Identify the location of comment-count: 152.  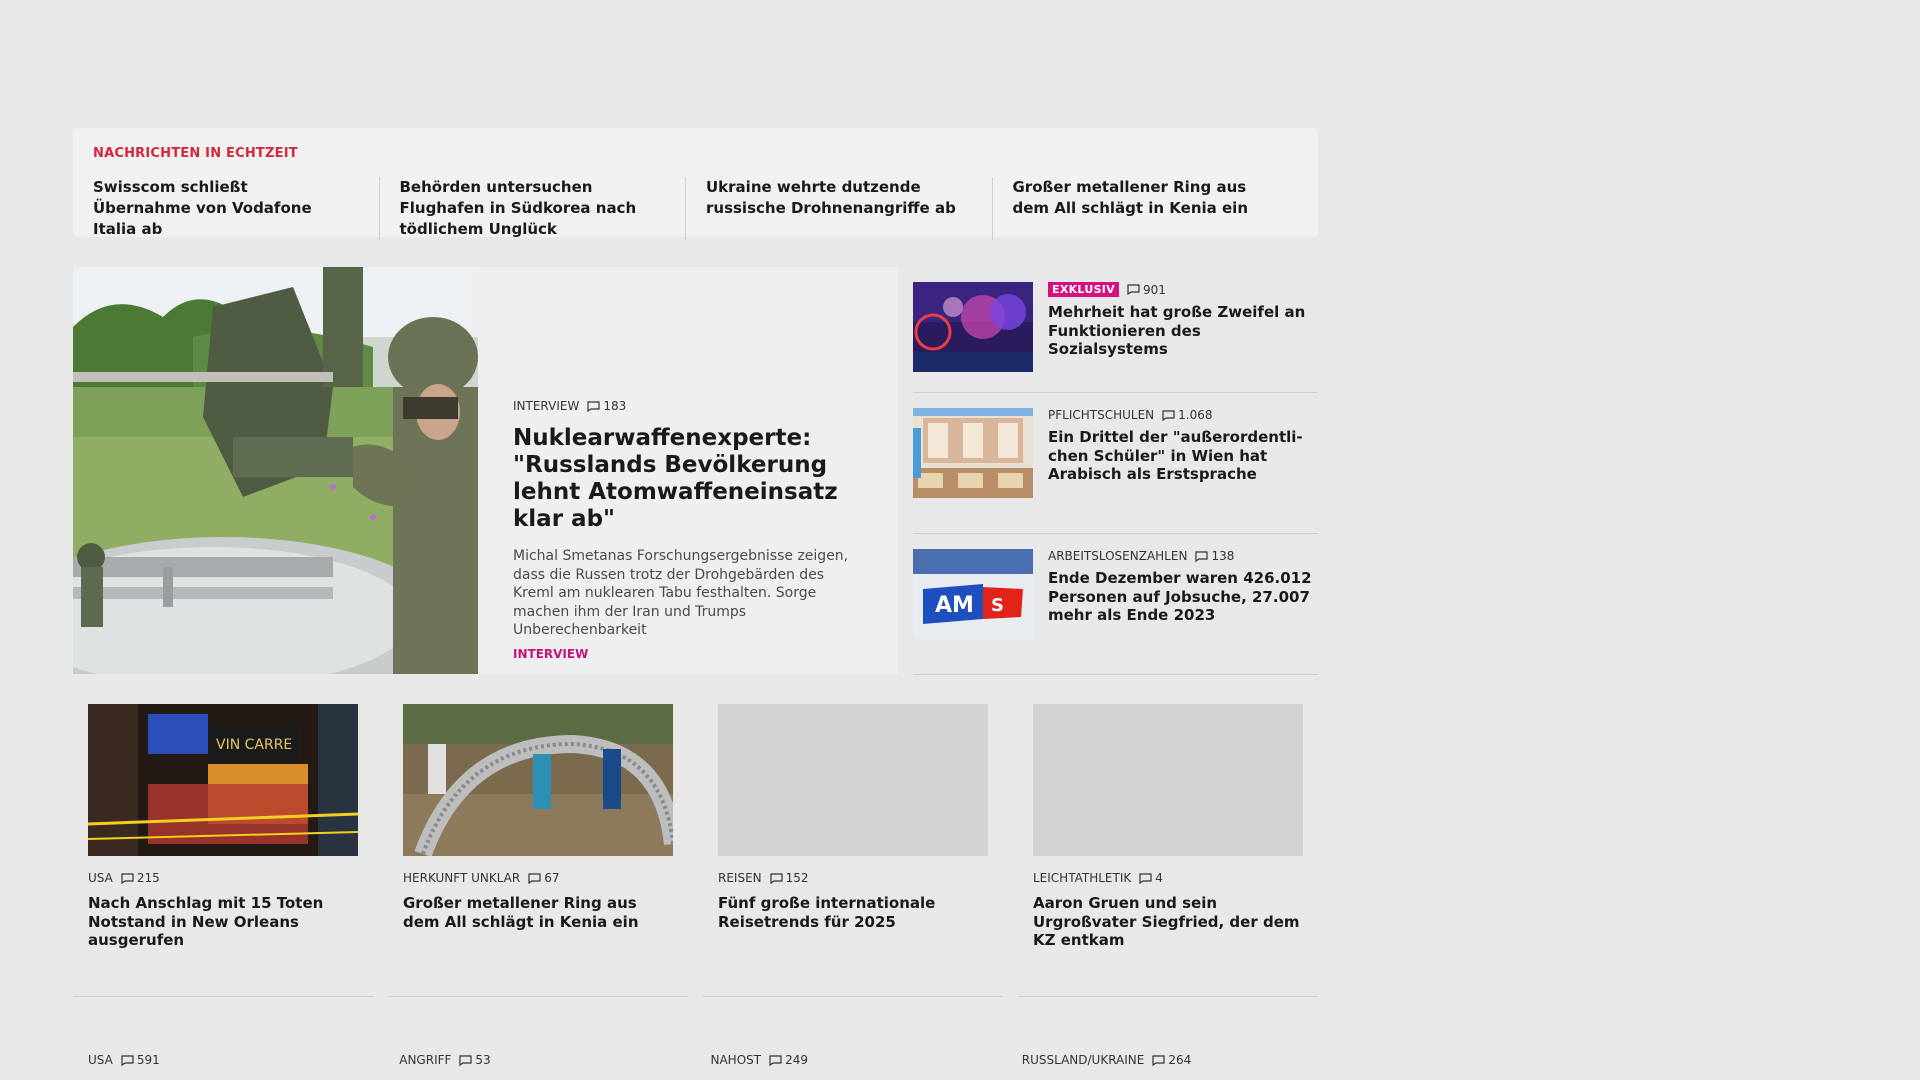
(789, 878).